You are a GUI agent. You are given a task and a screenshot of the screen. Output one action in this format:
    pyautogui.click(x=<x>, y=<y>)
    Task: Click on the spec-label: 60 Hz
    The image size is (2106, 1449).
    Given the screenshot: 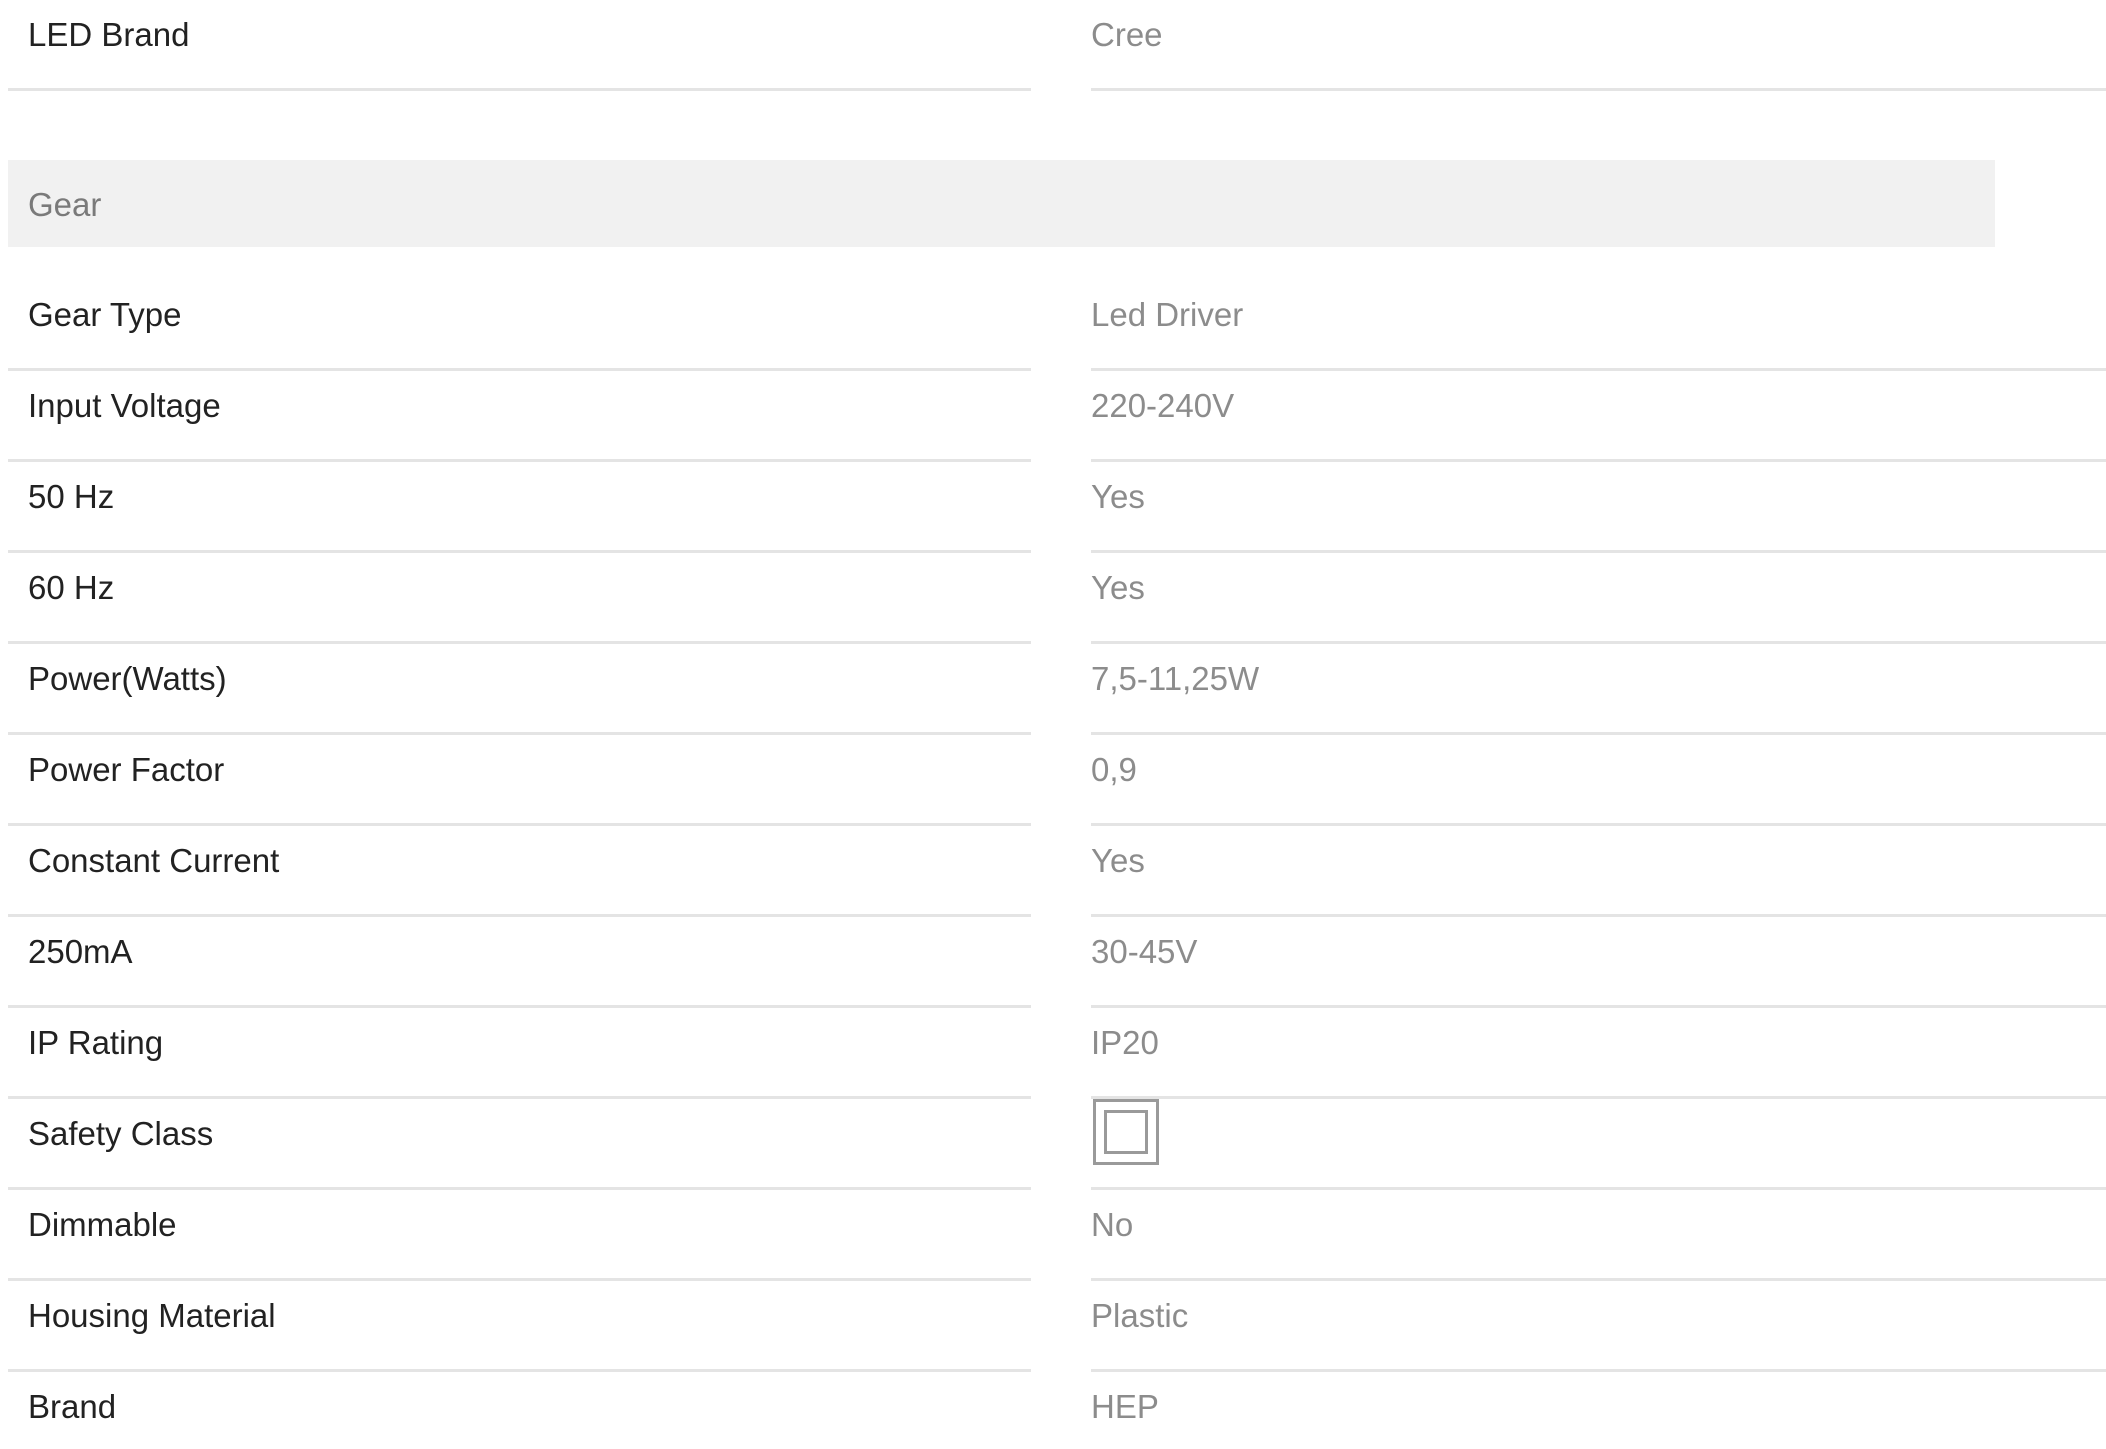 What is the action you would take?
    pyautogui.click(x=71, y=587)
    